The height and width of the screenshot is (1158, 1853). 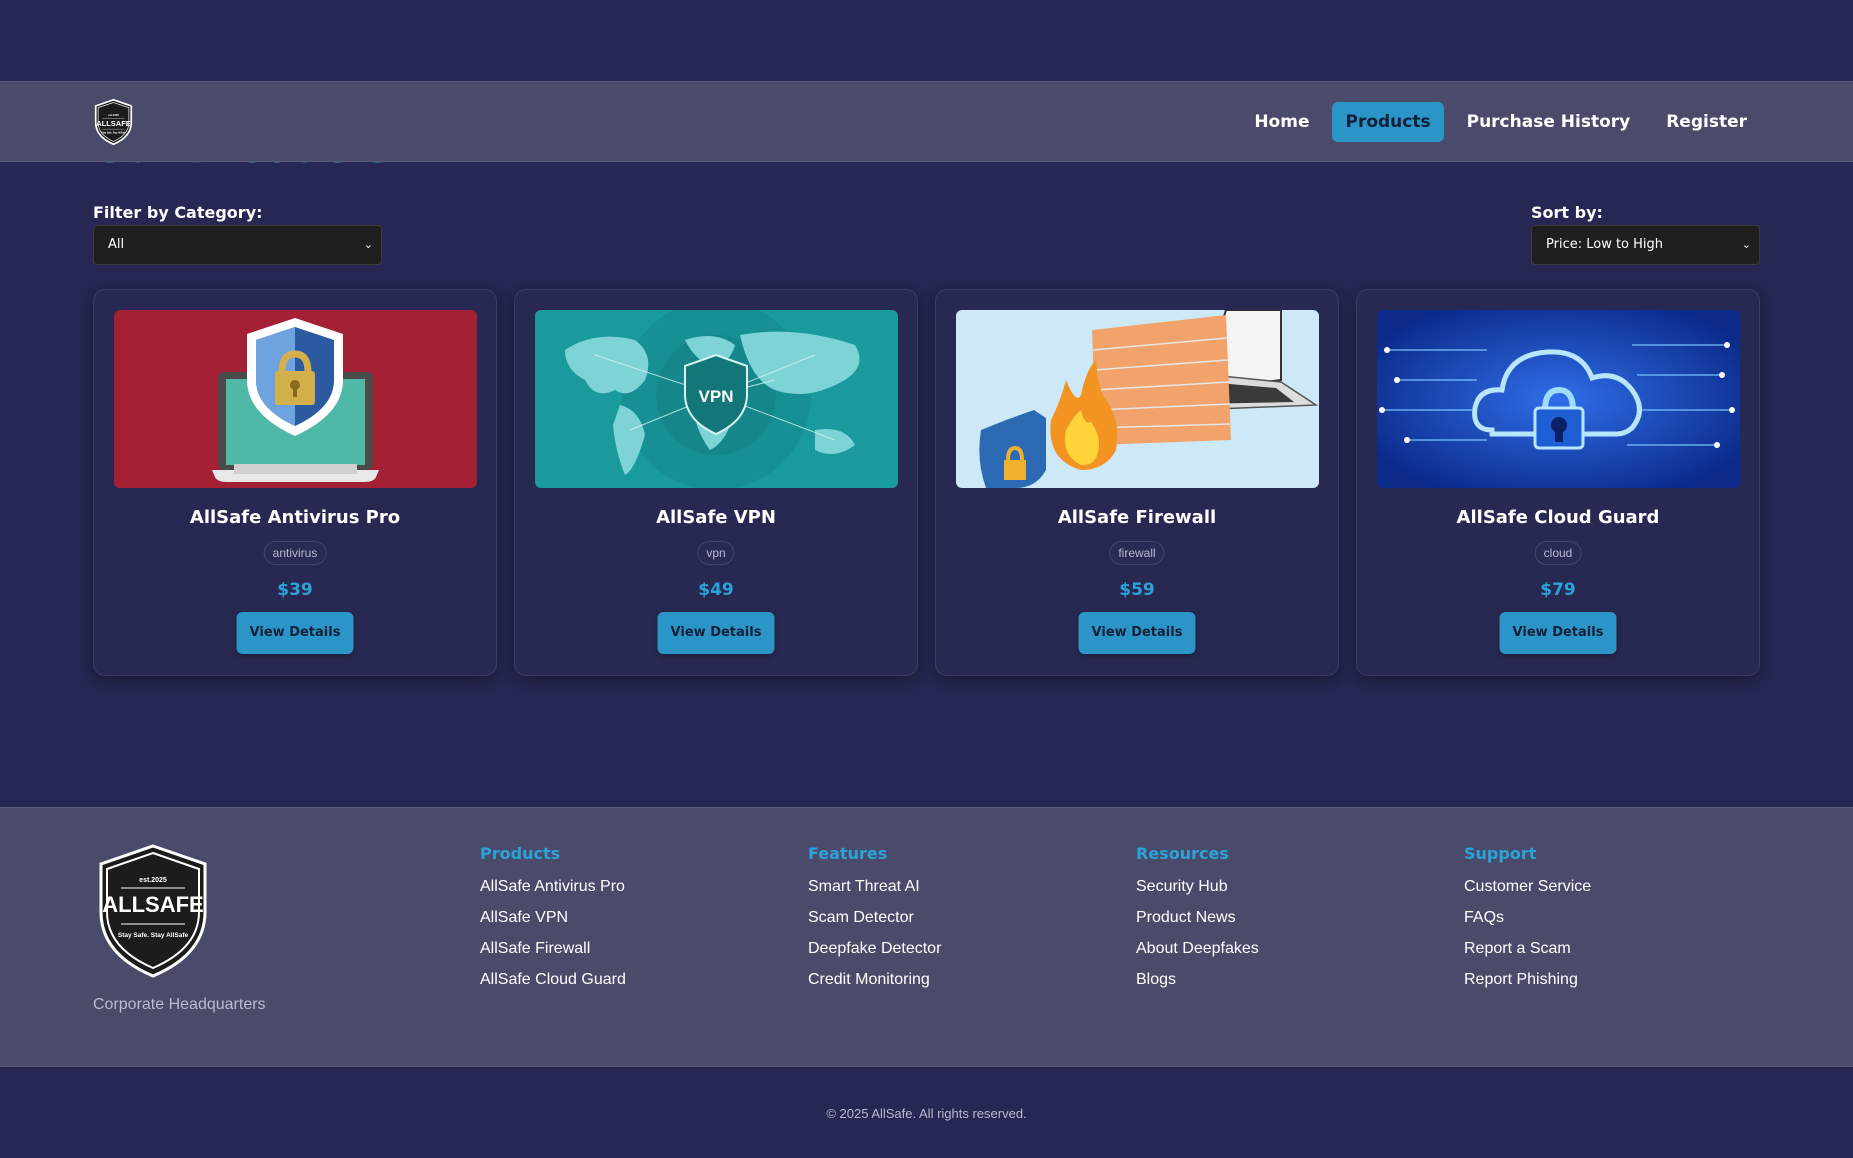 I want to click on footer-column-title: Products, so click(x=520, y=853).